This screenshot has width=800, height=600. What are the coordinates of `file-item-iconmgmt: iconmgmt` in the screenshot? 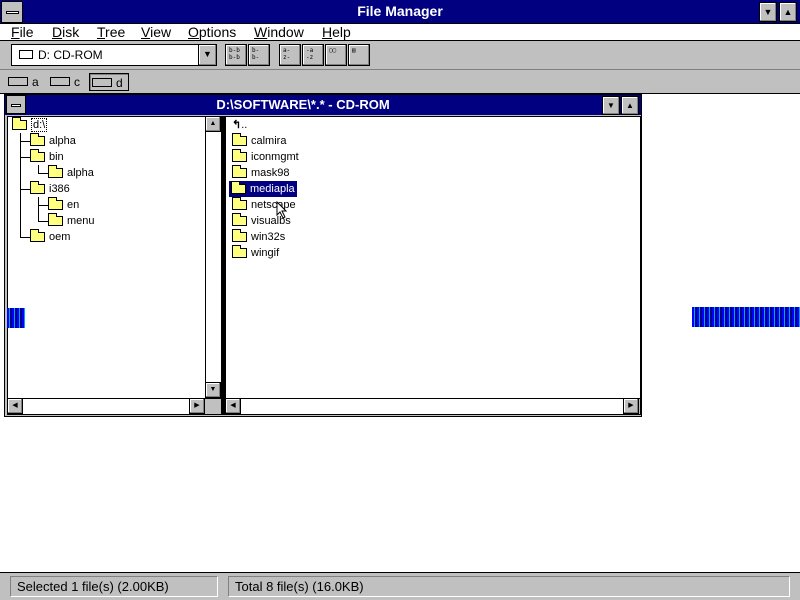 It's located at (265, 157).